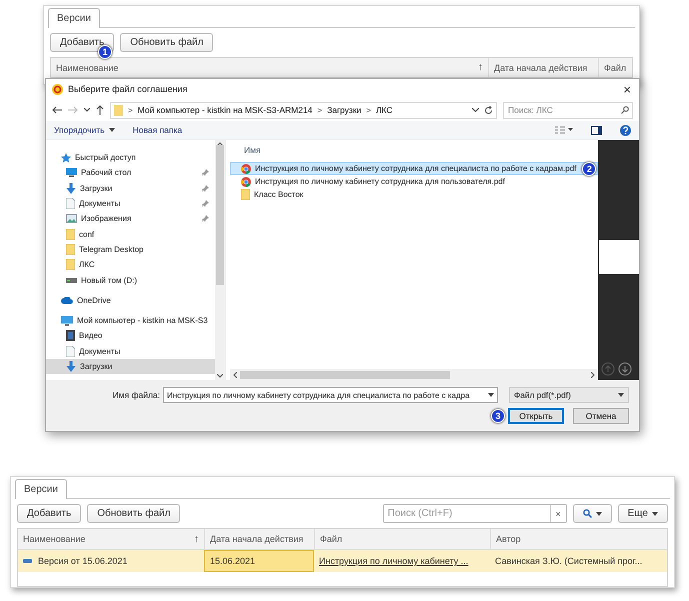 The width and height of the screenshot is (689, 601). I want to click on search-field: Поиск (Ctrl+F) ×, so click(474, 513).